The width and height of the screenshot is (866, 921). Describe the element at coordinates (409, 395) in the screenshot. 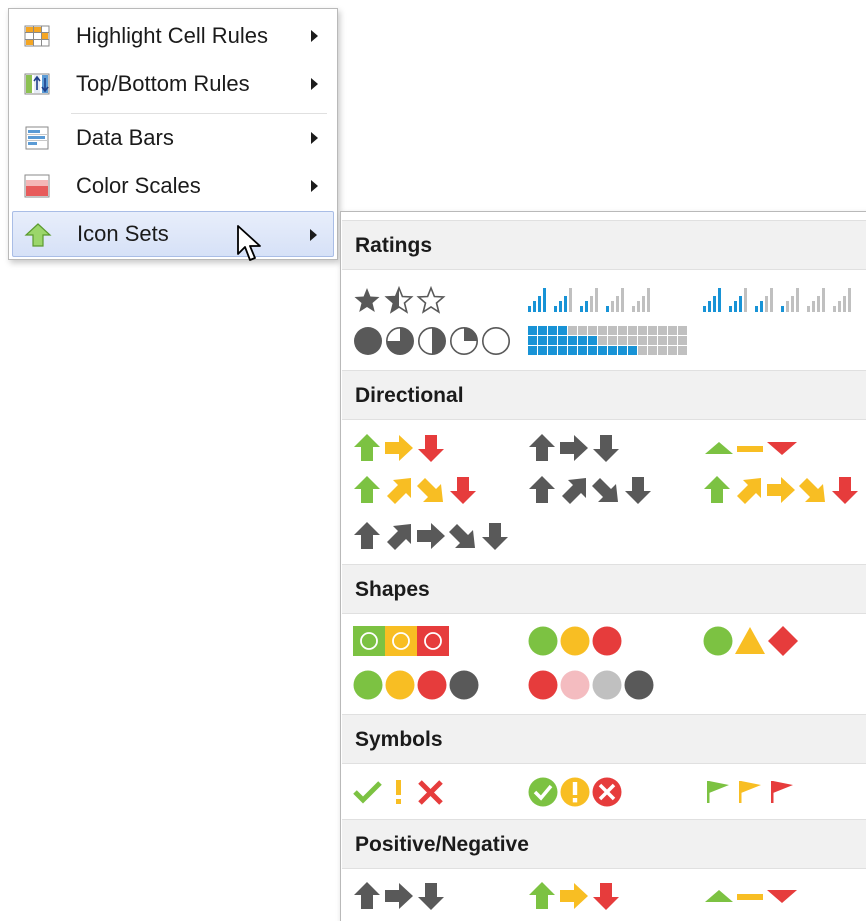

I see `group-title: Directional` at that location.